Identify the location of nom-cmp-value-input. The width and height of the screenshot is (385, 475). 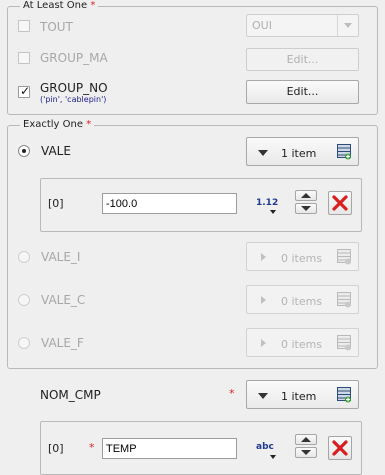
(169, 448).